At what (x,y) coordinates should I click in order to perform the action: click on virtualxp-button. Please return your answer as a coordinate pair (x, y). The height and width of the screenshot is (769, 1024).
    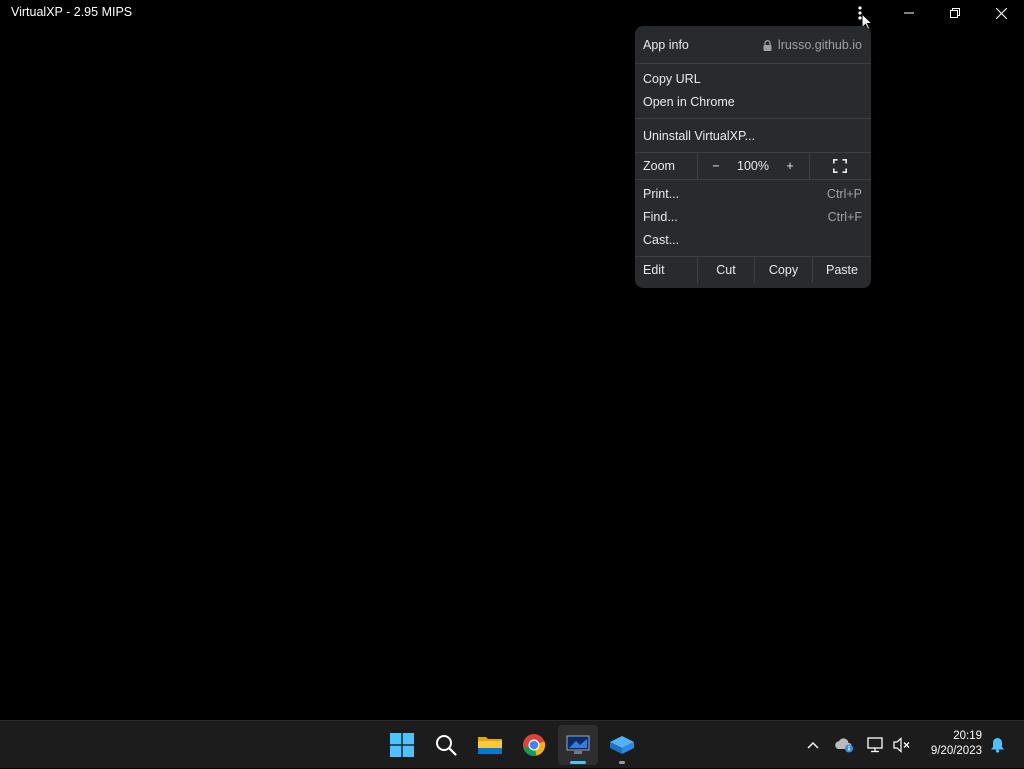
    Looking at the image, I should click on (578, 745).